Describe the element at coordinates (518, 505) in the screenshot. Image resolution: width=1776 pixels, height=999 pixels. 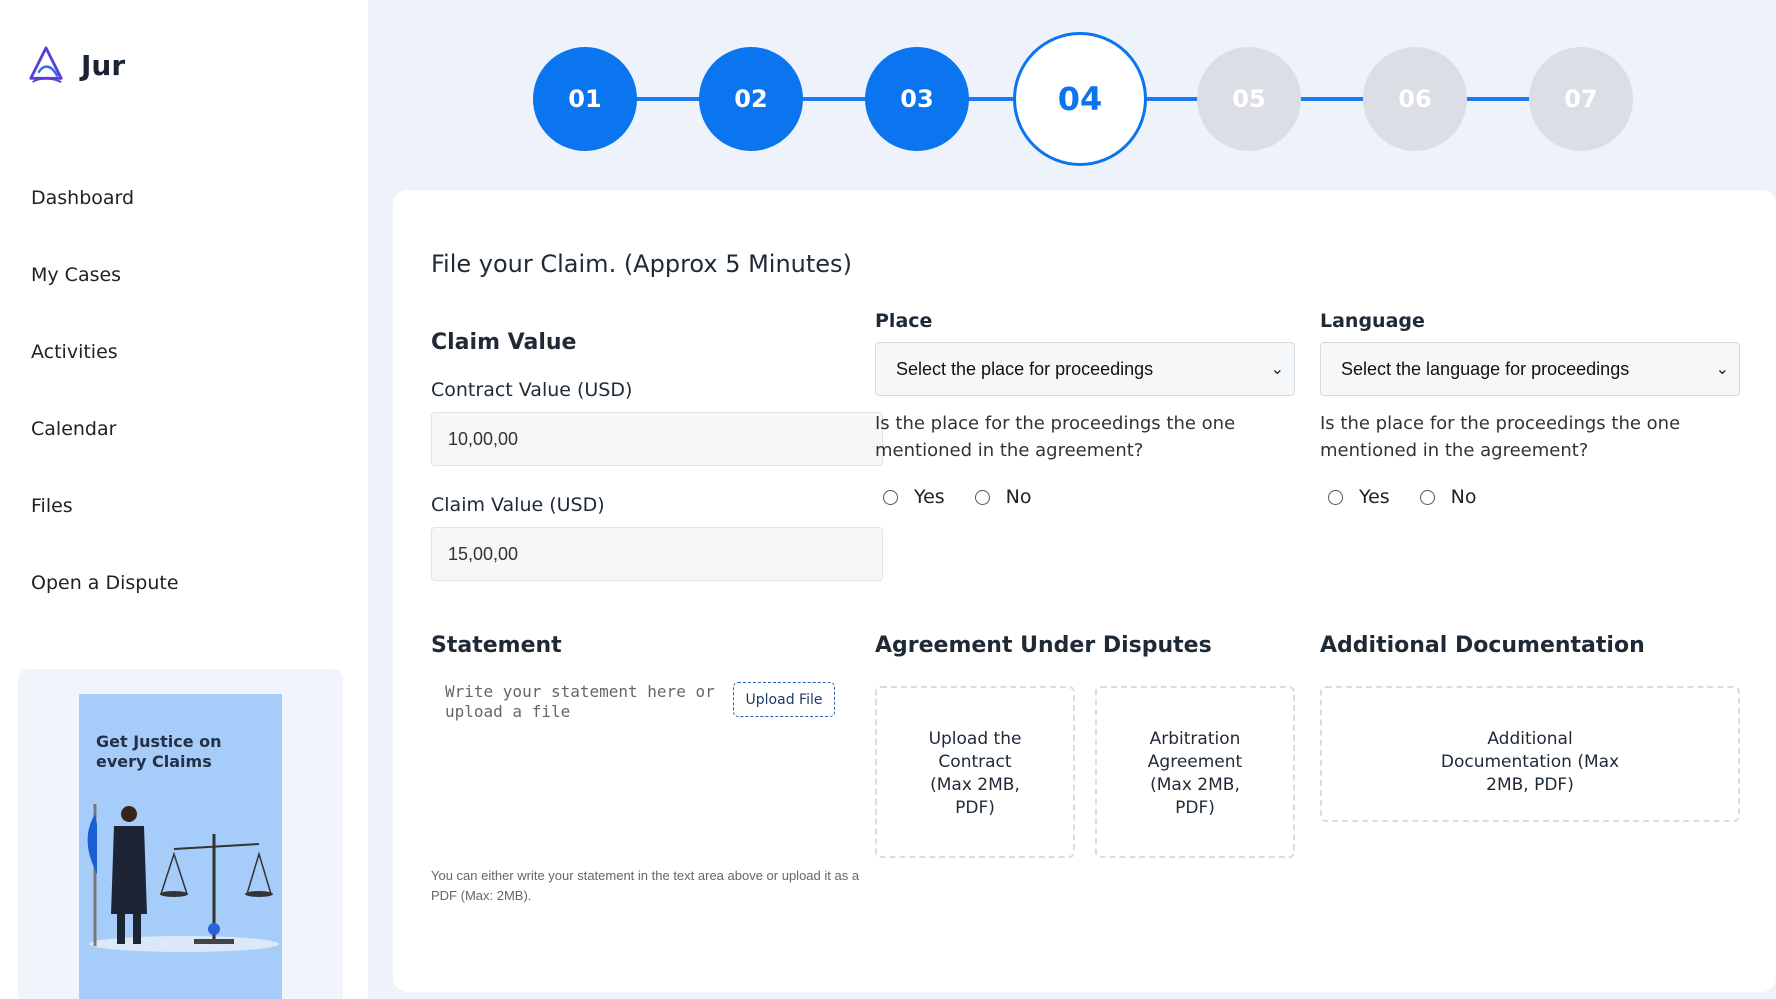
I see `claim-value-label: Claim Value (USD)` at that location.